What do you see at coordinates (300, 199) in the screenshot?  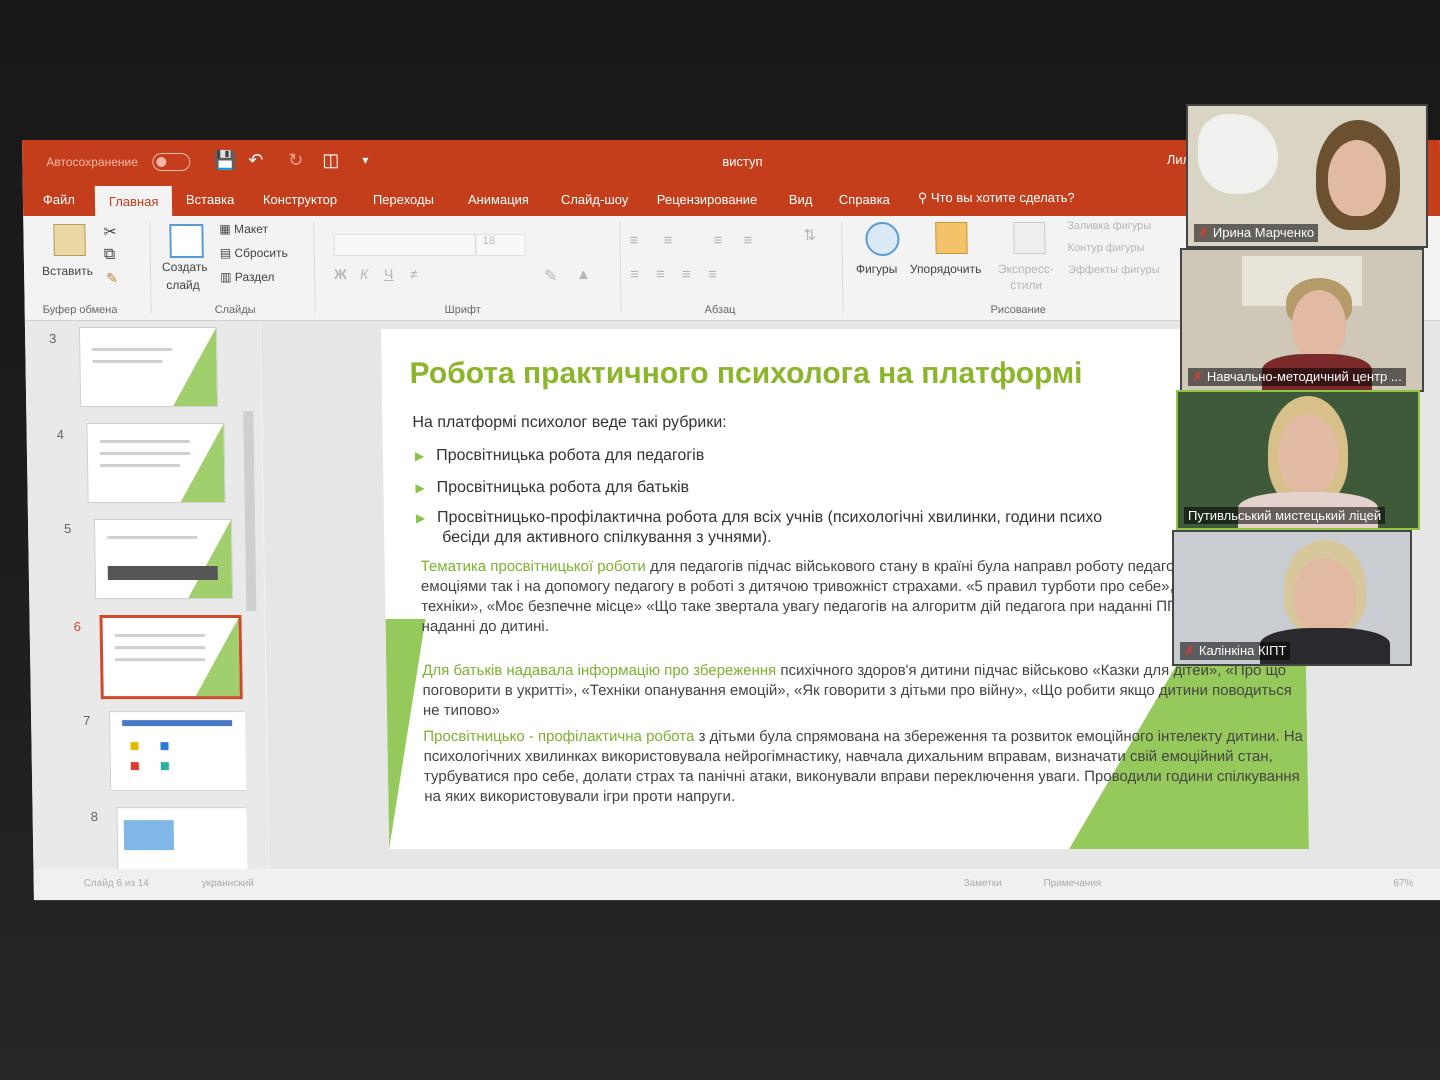 I see `tab-design: Конструктор` at bounding box center [300, 199].